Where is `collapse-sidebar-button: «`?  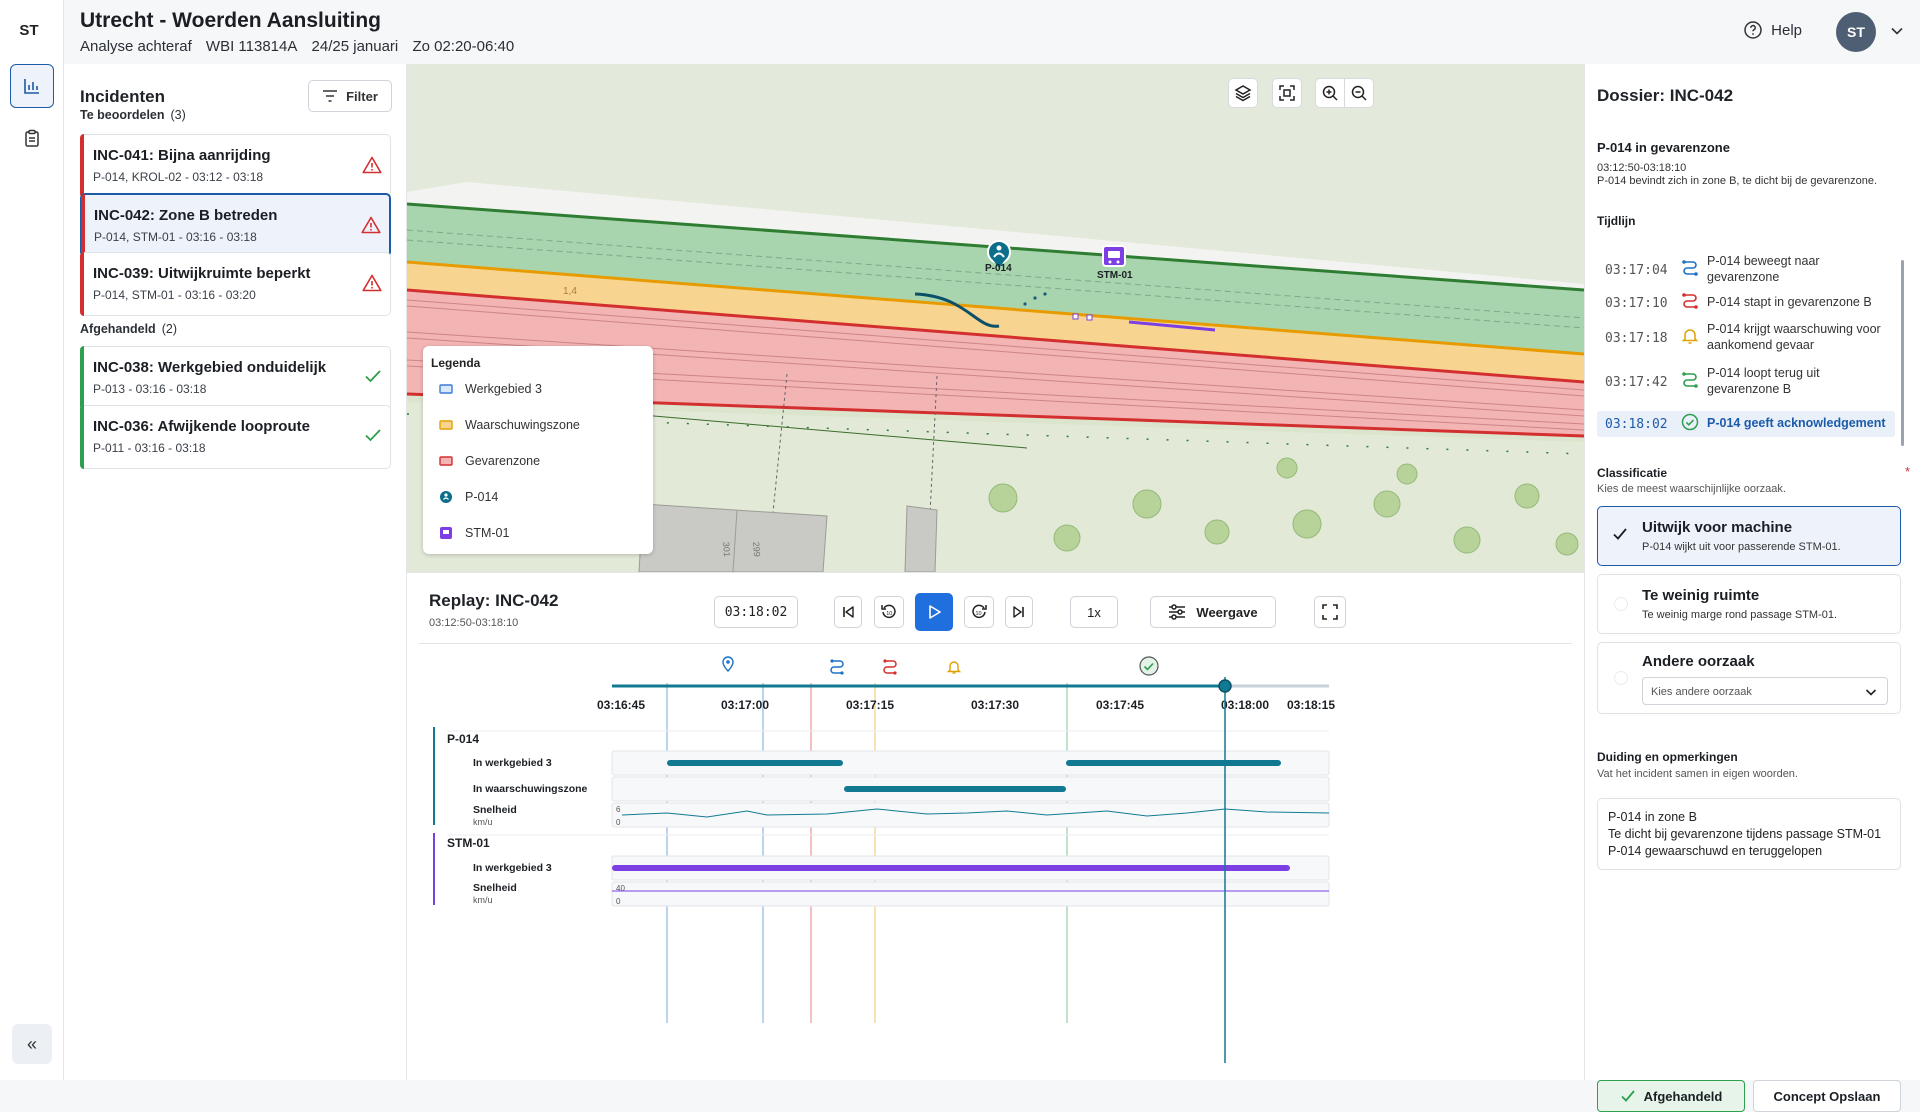 collapse-sidebar-button: « is located at coordinates (32, 1044).